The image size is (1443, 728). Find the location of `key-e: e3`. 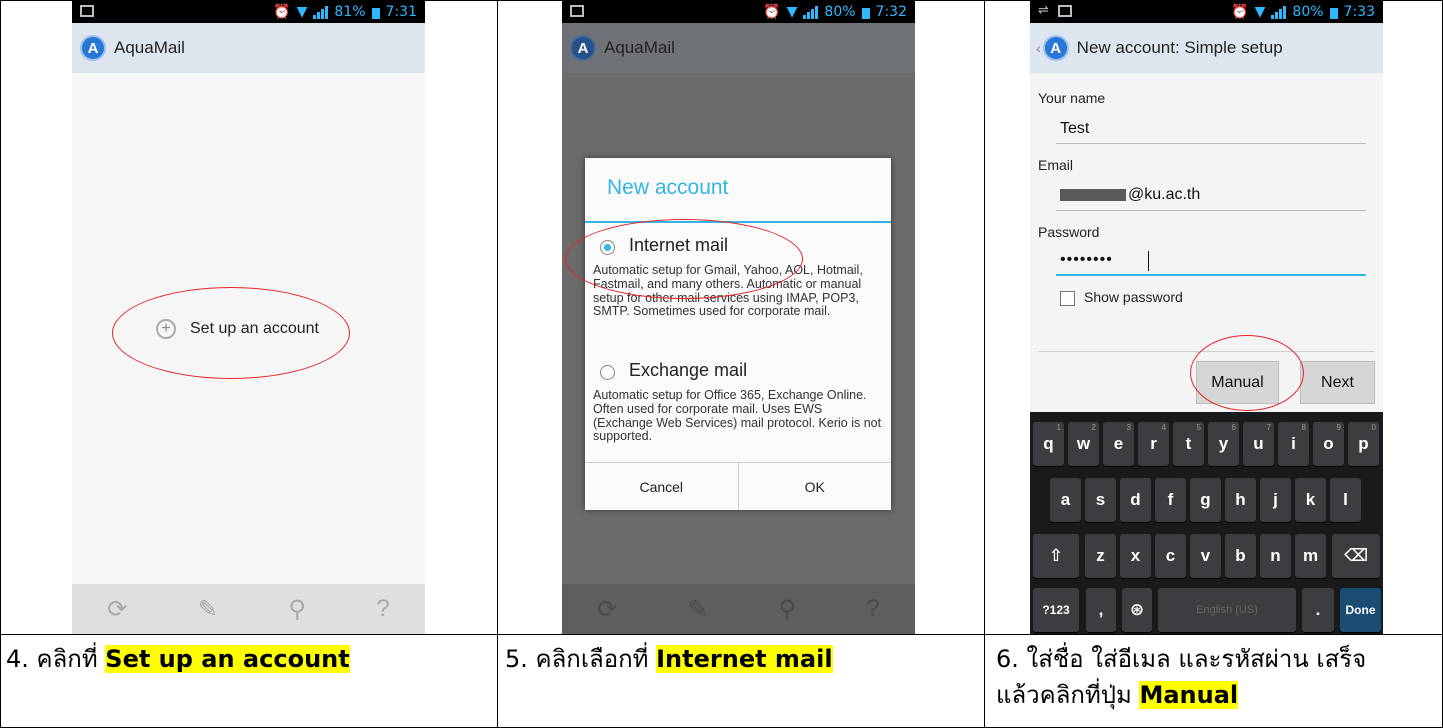

key-e: e3 is located at coordinates (1118, 444).